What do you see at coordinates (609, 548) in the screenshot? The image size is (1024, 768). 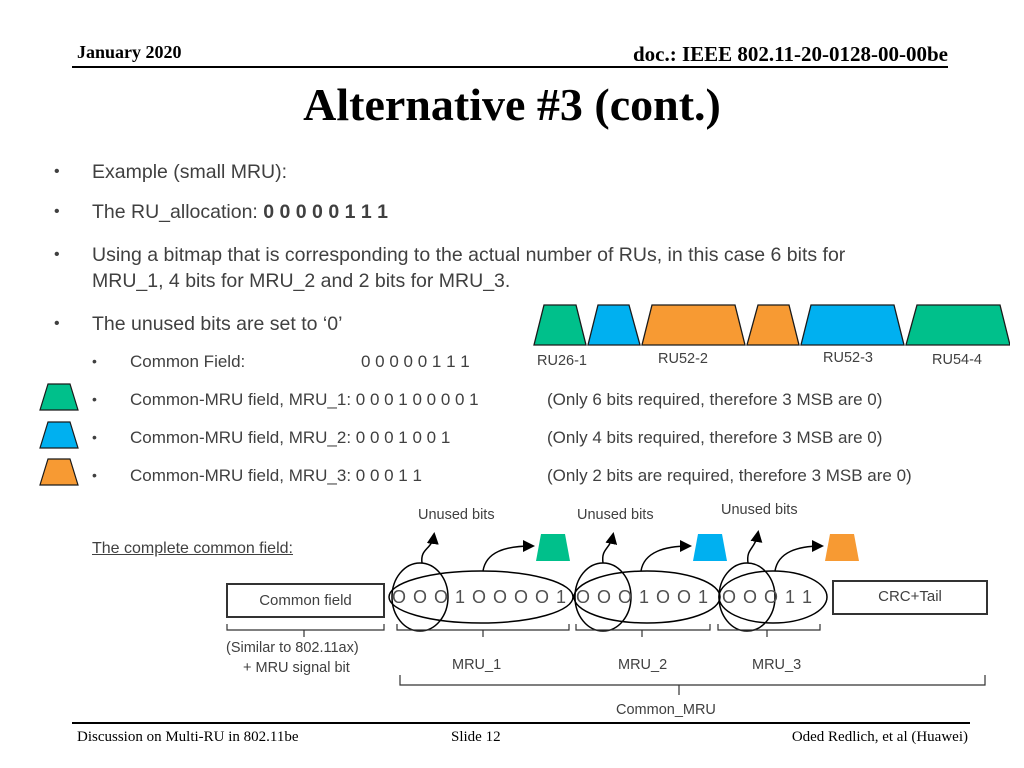 I see `mru2-unused-arrow` at bounding box center [609, 548].